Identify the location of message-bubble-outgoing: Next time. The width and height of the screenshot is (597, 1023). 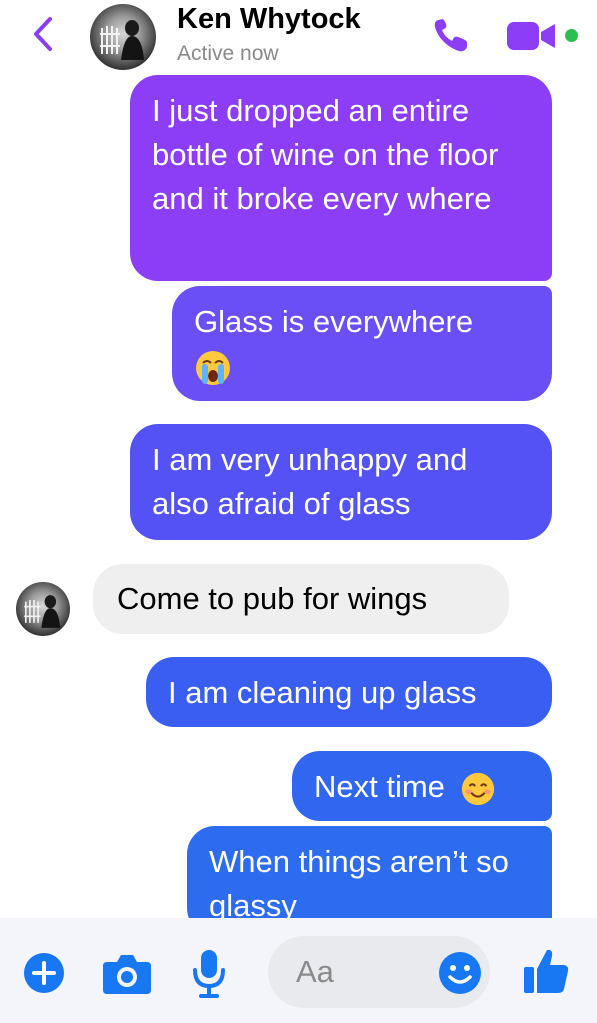
(422, 786).